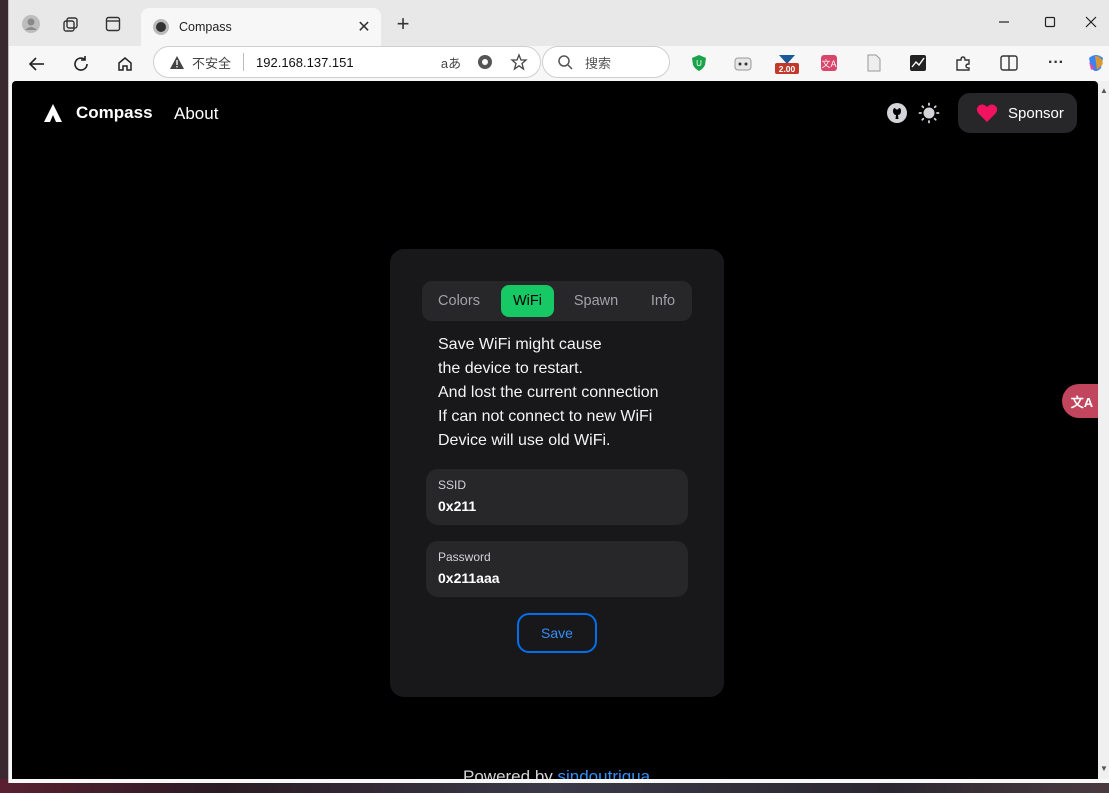  What do you see at coordinates (177, 62) in the screenshot?
I see `warning-icon` at bounding box center [177, 62].